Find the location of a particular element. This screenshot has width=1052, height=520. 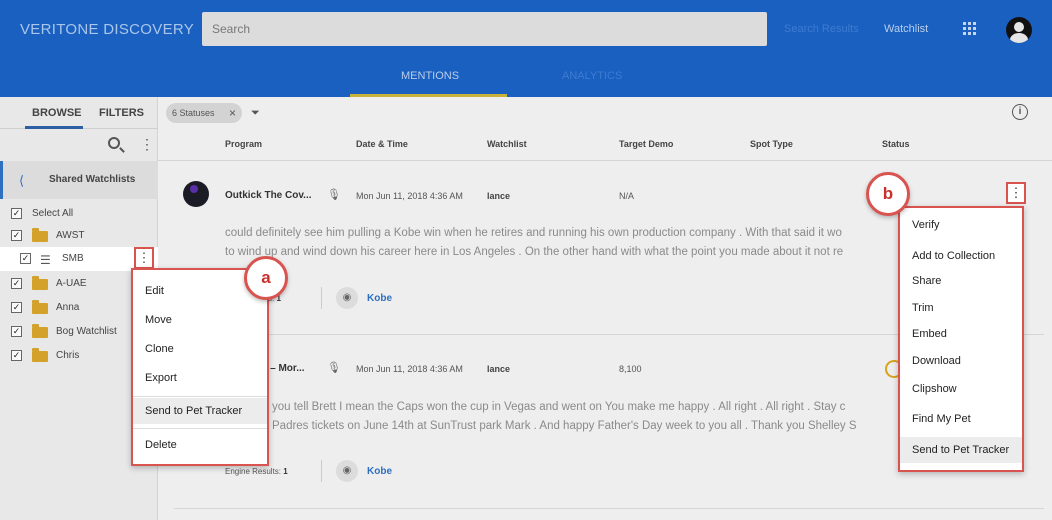

status-filter-chip: 6 Statuses × is located at coordinates (204, 113).